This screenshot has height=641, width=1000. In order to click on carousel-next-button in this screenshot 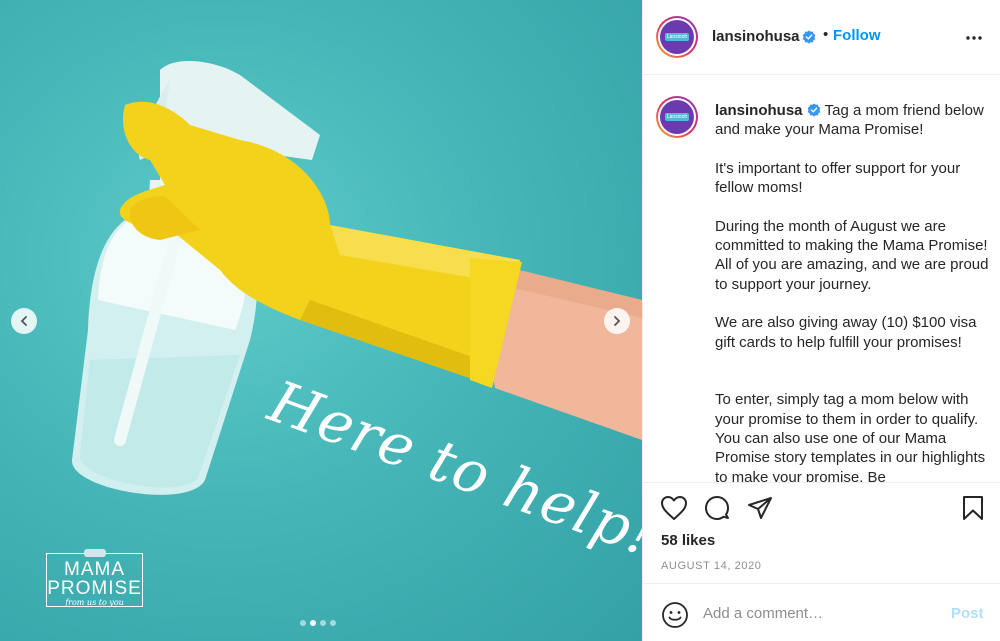, I will do `click(617, 321)`.